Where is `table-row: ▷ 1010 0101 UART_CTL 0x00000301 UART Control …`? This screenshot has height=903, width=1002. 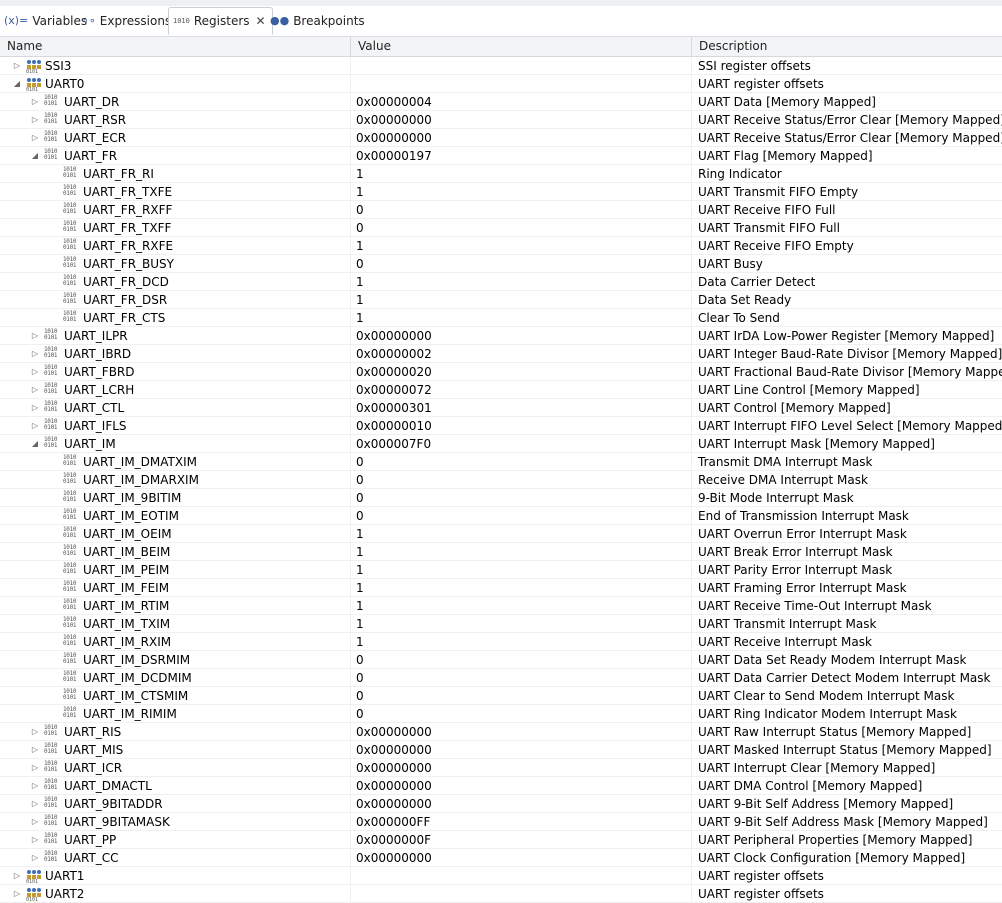 table-row: ▷ 1010 0101 UART_CTL 0x00000301 UART Control … is located at coordinates (501, 408).